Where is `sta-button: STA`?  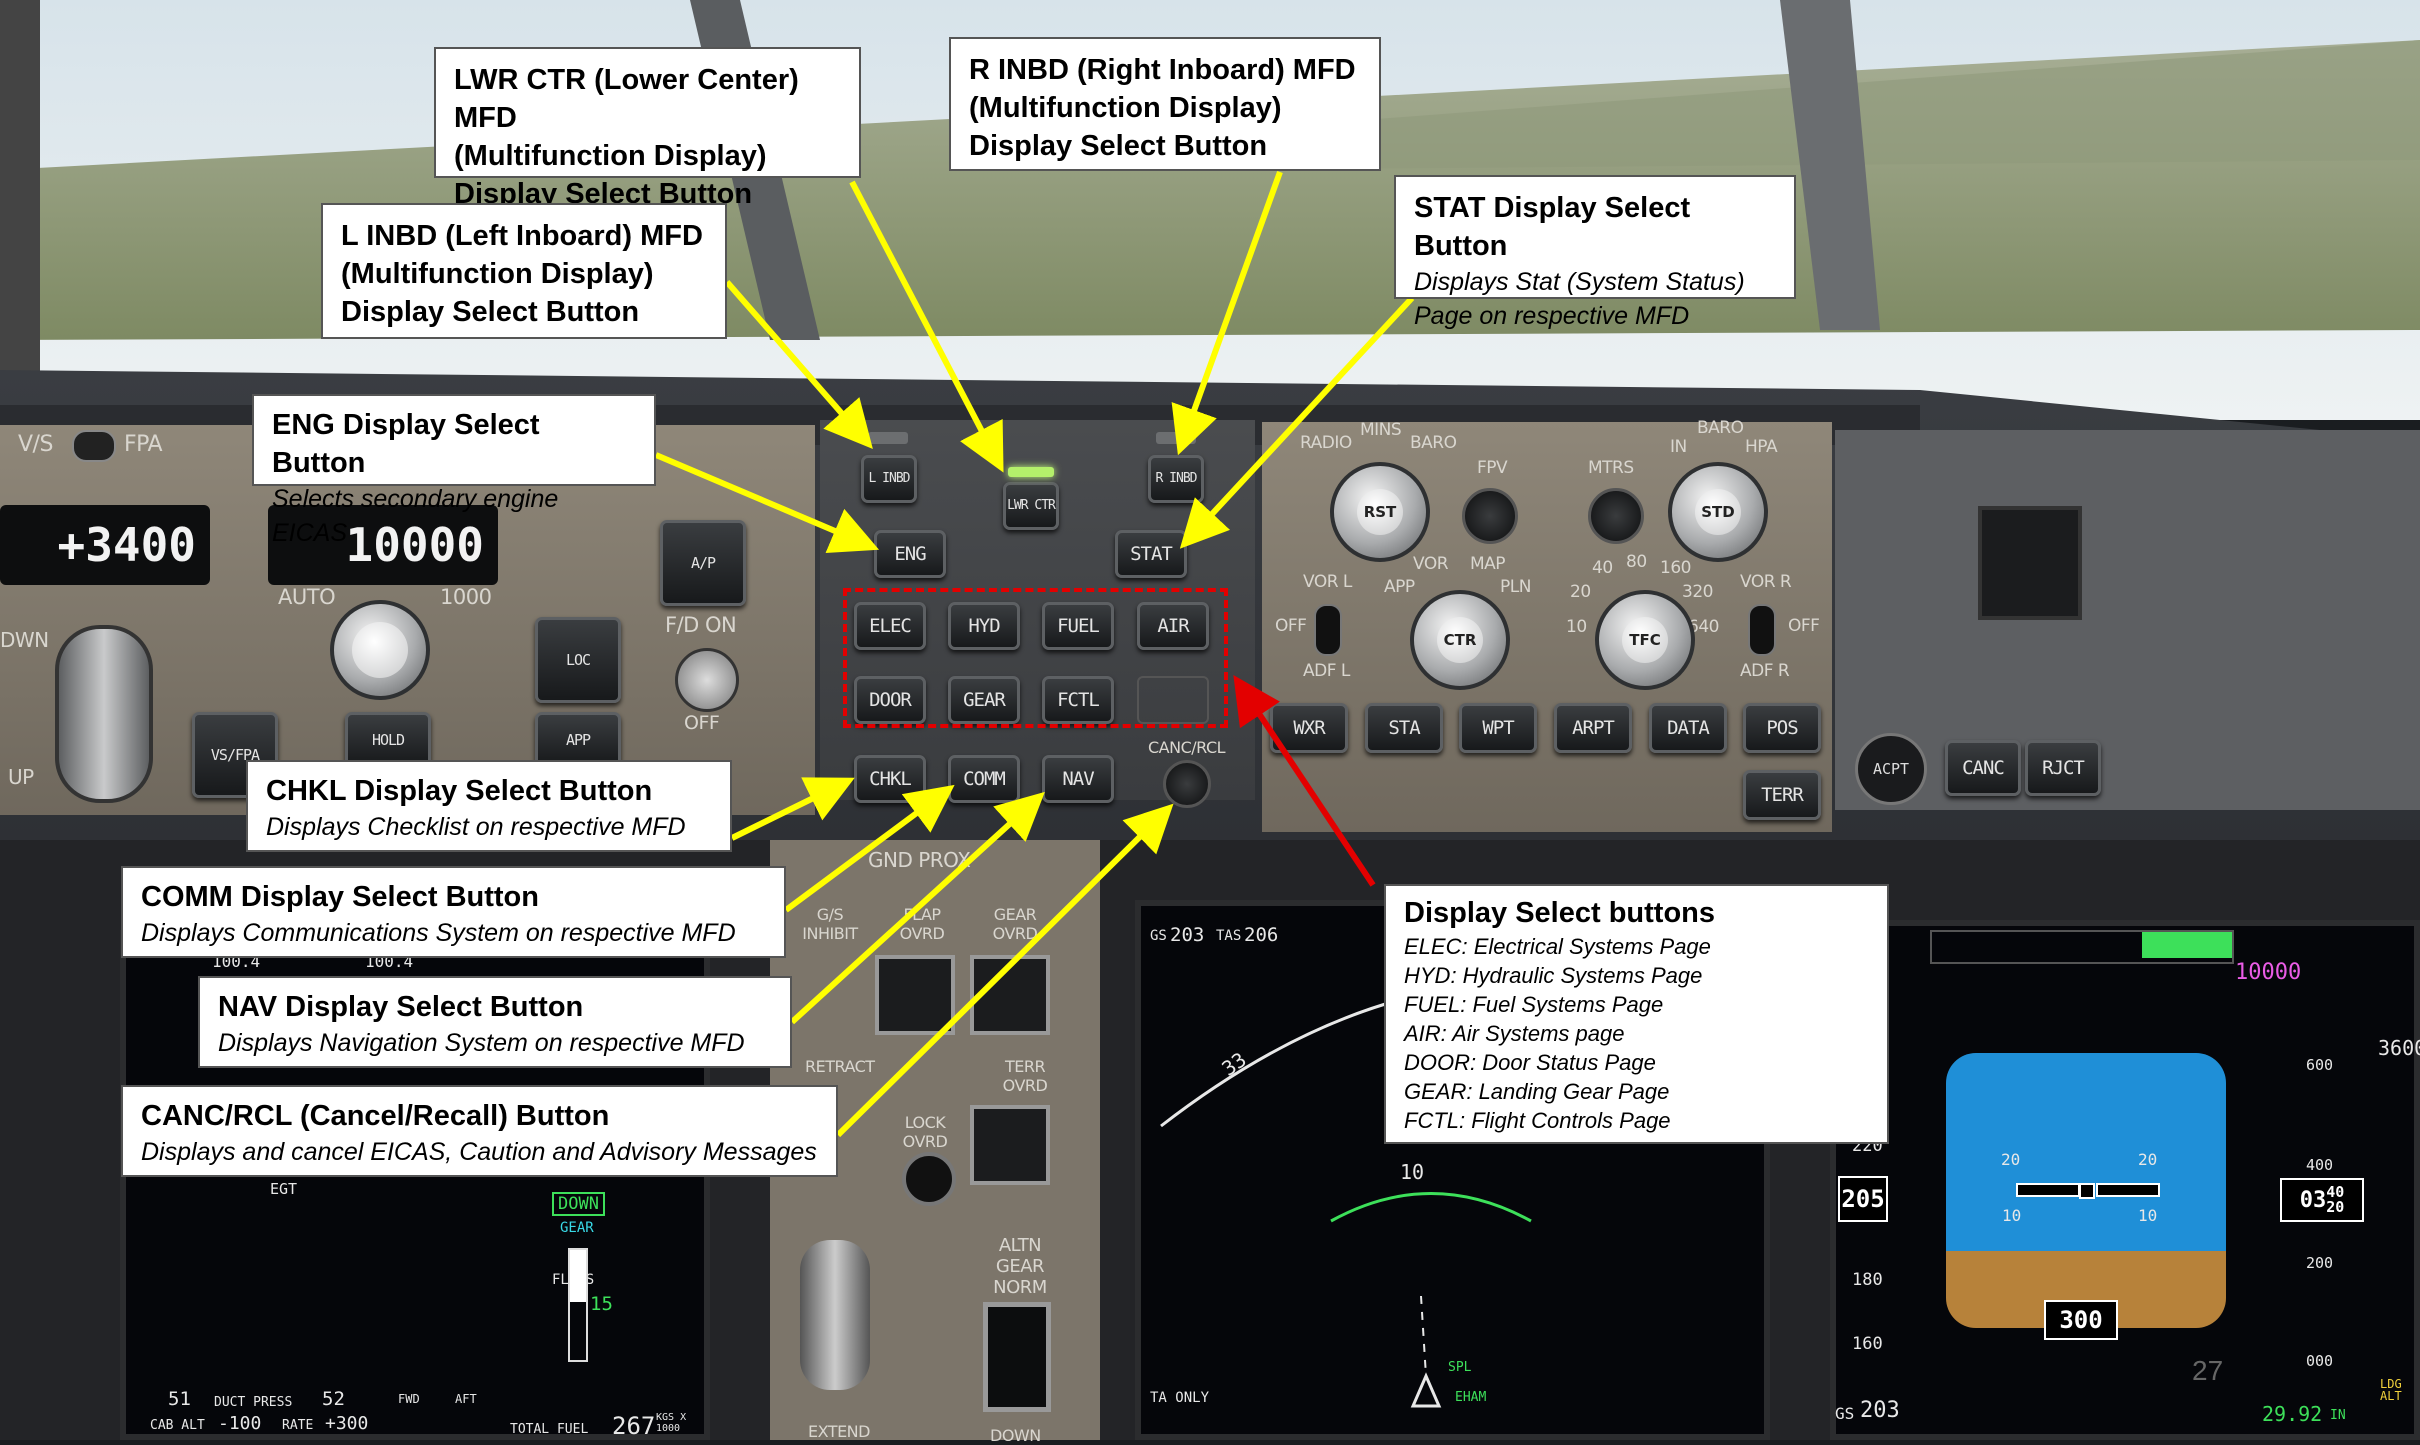
sta-button: STA is located at coordinates (1404, 728).